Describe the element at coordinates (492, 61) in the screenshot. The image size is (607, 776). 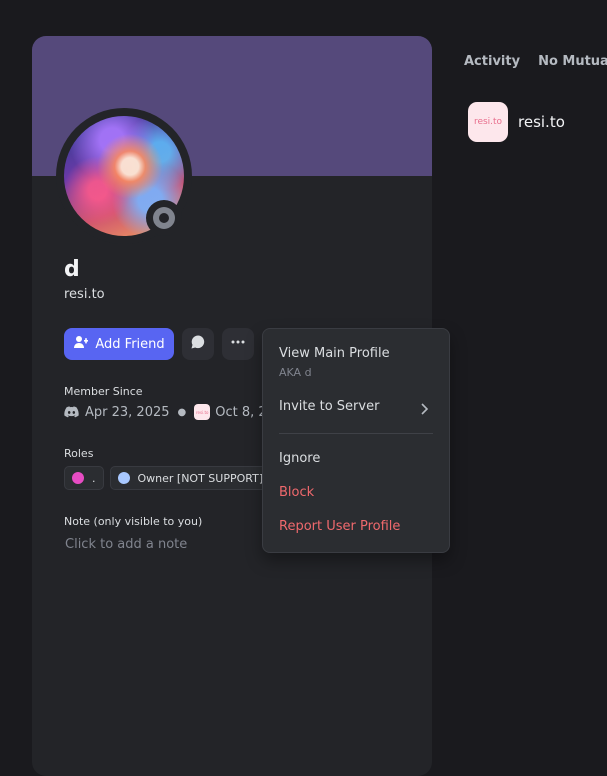
I see `tab-activity: Activity` at that location.